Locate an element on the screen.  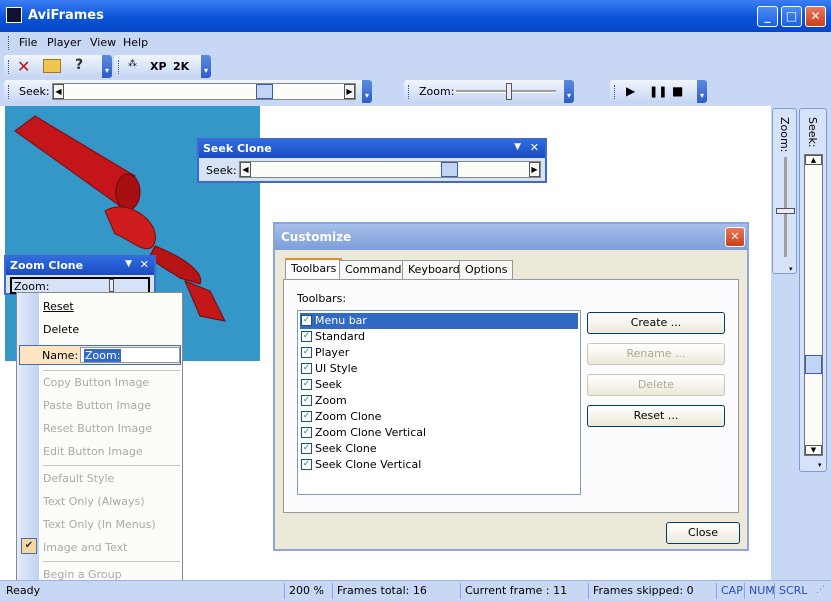
toolbar-item-zoom: ✓ Zoom is located at coordinates (439, 401).